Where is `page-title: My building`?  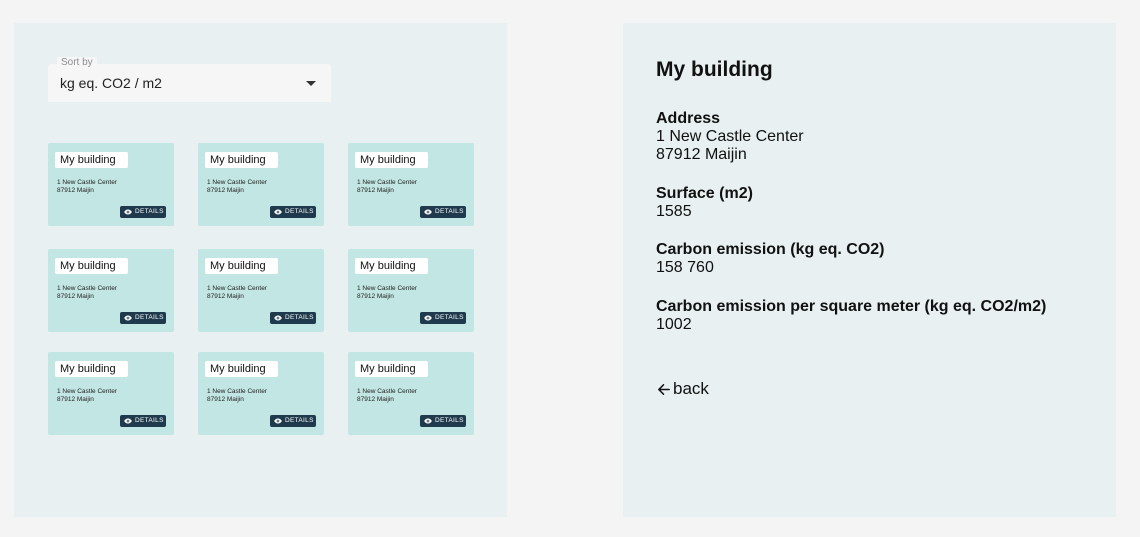
page-title: My building is located at coordinates (714, 69).